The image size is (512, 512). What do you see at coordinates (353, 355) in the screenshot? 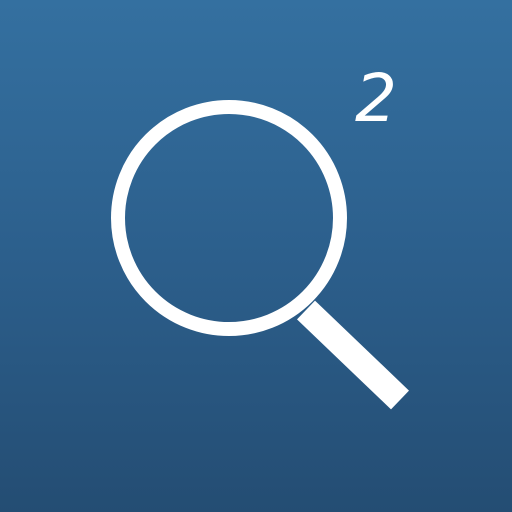
I see `magnifier-handle` at bounding box center [353, 355].